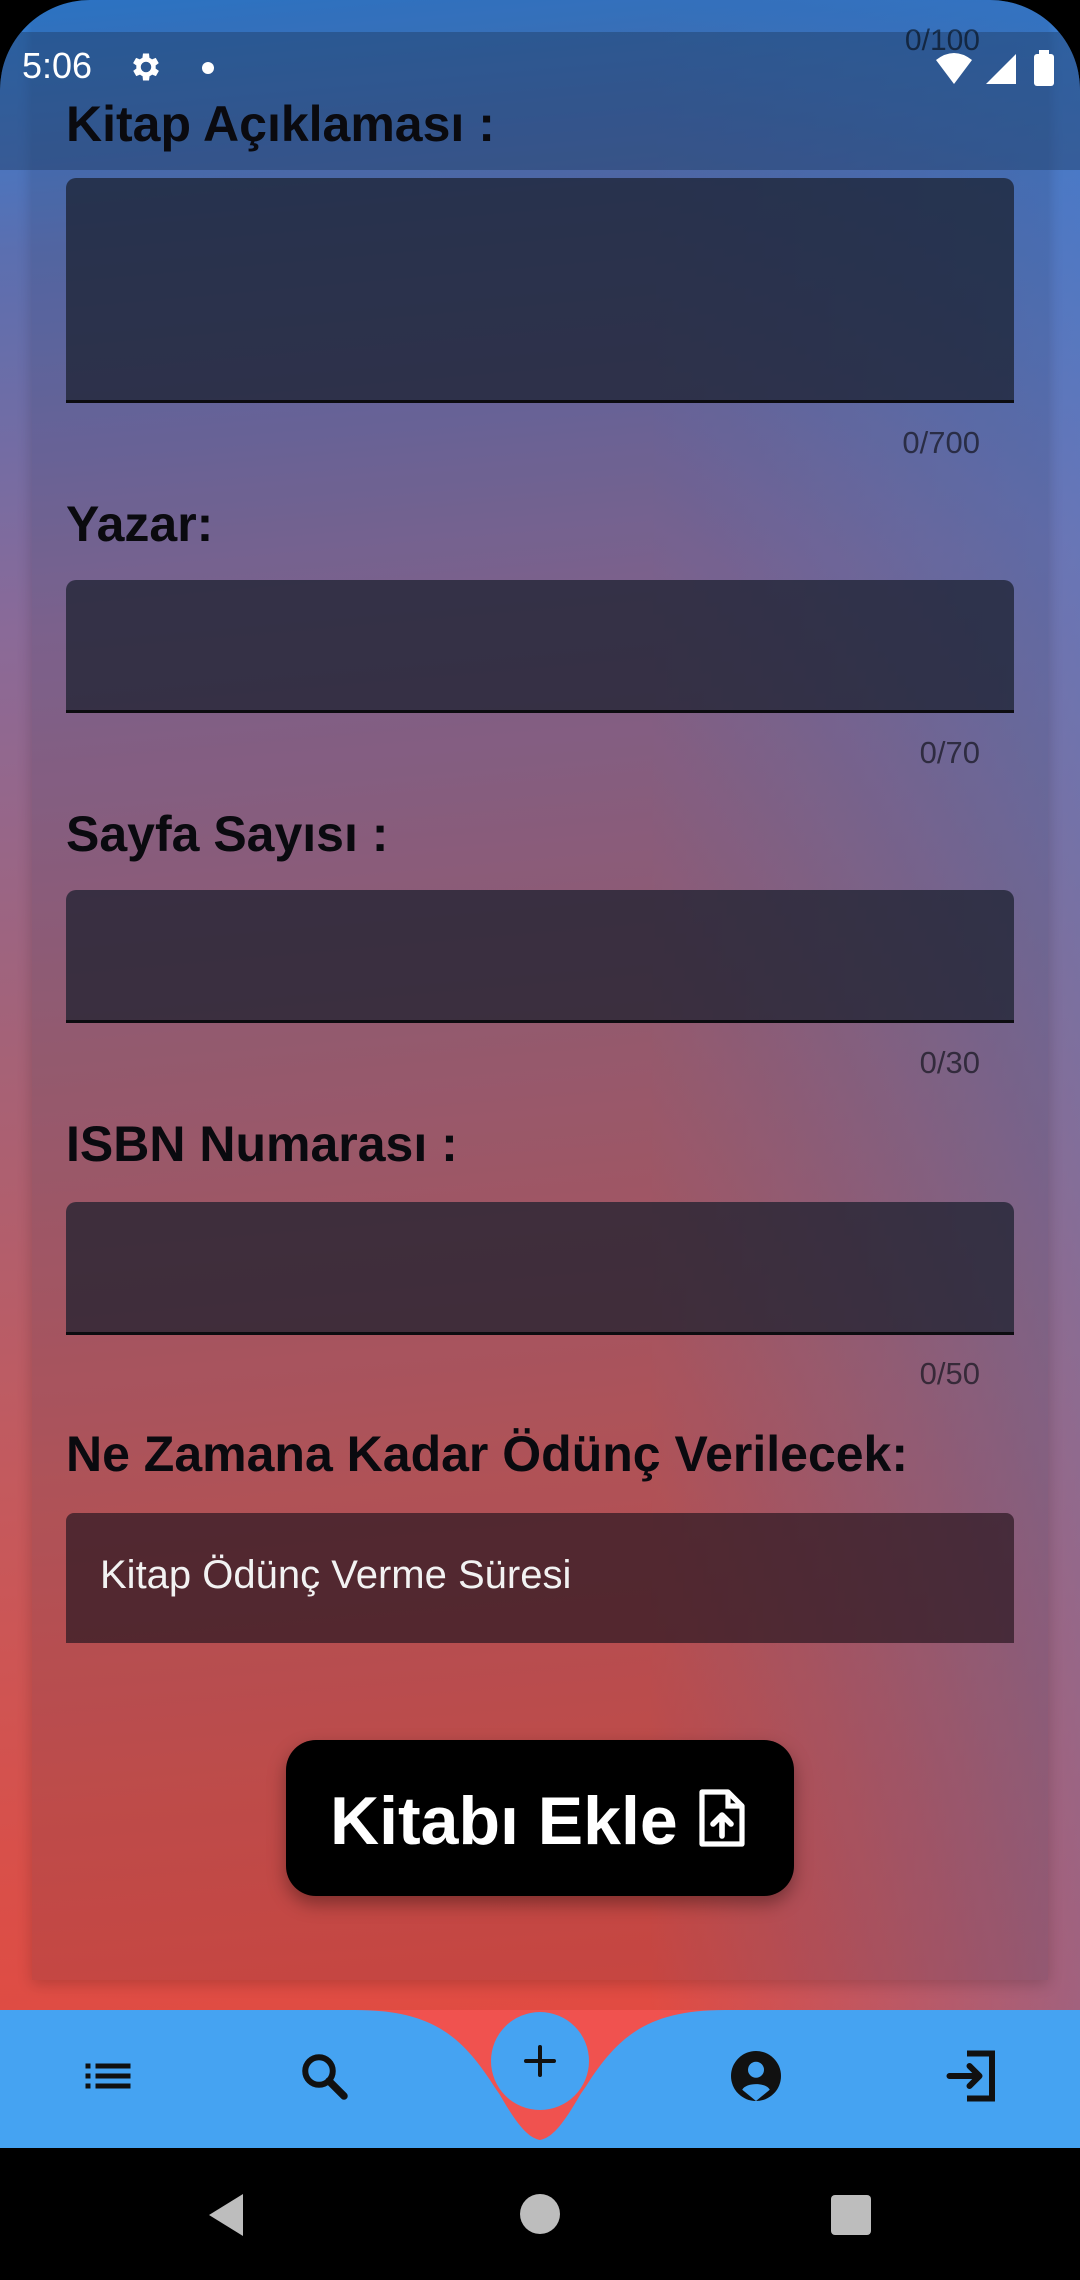 The image size is (1080, 2280). Describe the element at coordinates (108, 2076) in the screenshot. I see `list-icon` at that location.